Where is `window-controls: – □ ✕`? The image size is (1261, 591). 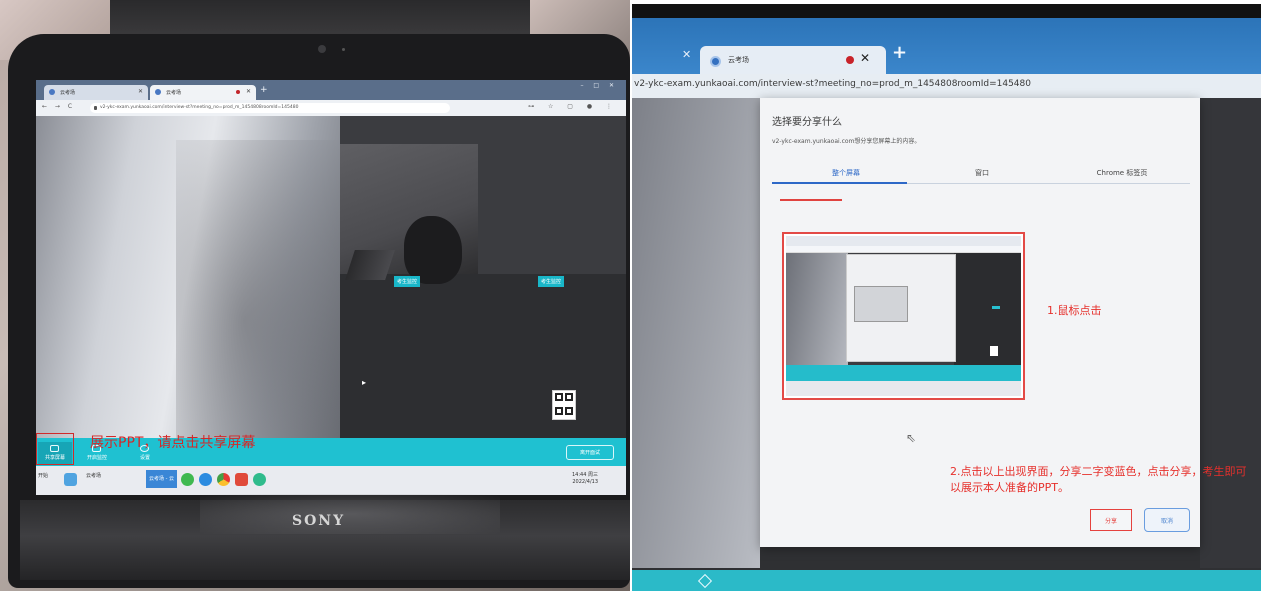 window-controls: – □ ✕ is located at coordinates (599, 85).